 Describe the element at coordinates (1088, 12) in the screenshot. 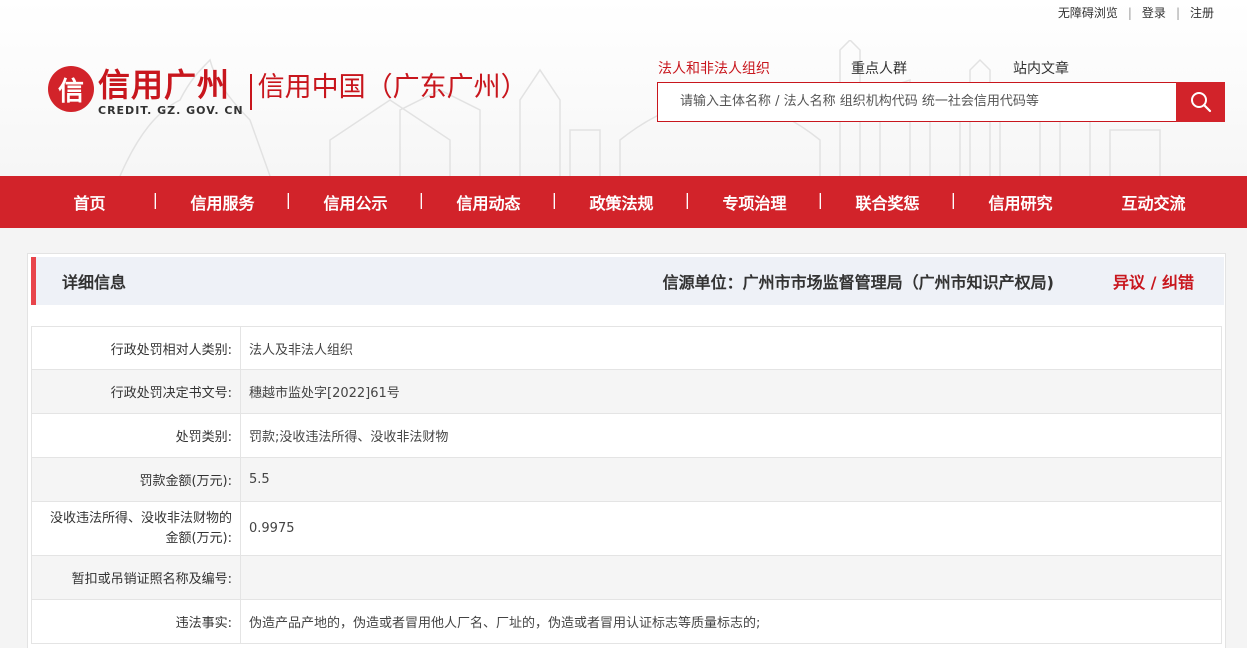

I see `accessibility-link: 无障碍浏览` at that location.